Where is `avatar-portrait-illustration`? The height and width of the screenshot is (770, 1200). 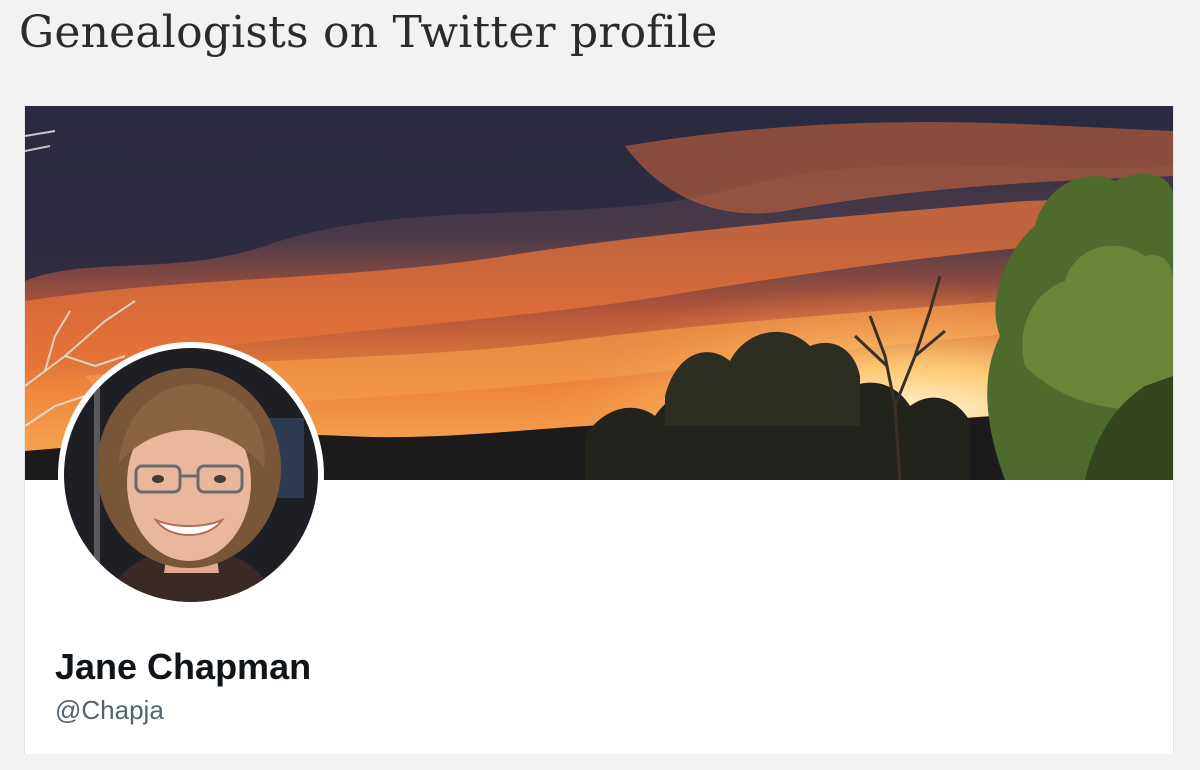 avatar-portrait-illustration is located at coordinates (191, 475).